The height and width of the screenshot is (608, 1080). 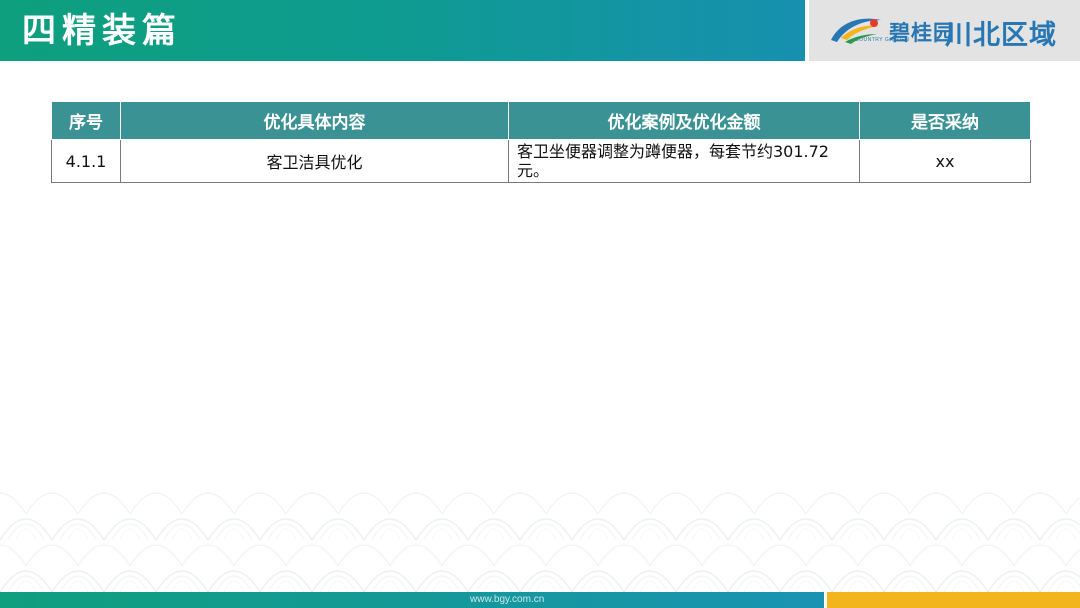 I want to click on footer-url: www.bgy.com.cn, so click(x=507, y=599).